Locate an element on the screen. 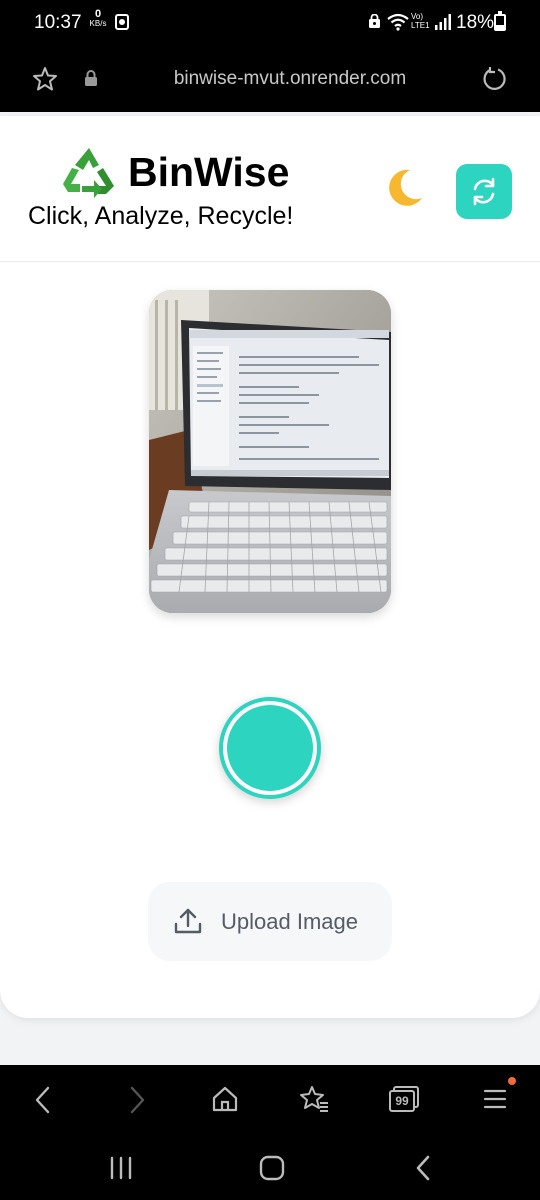  tabs-count: 99 is located at coordinates (402, 1101).